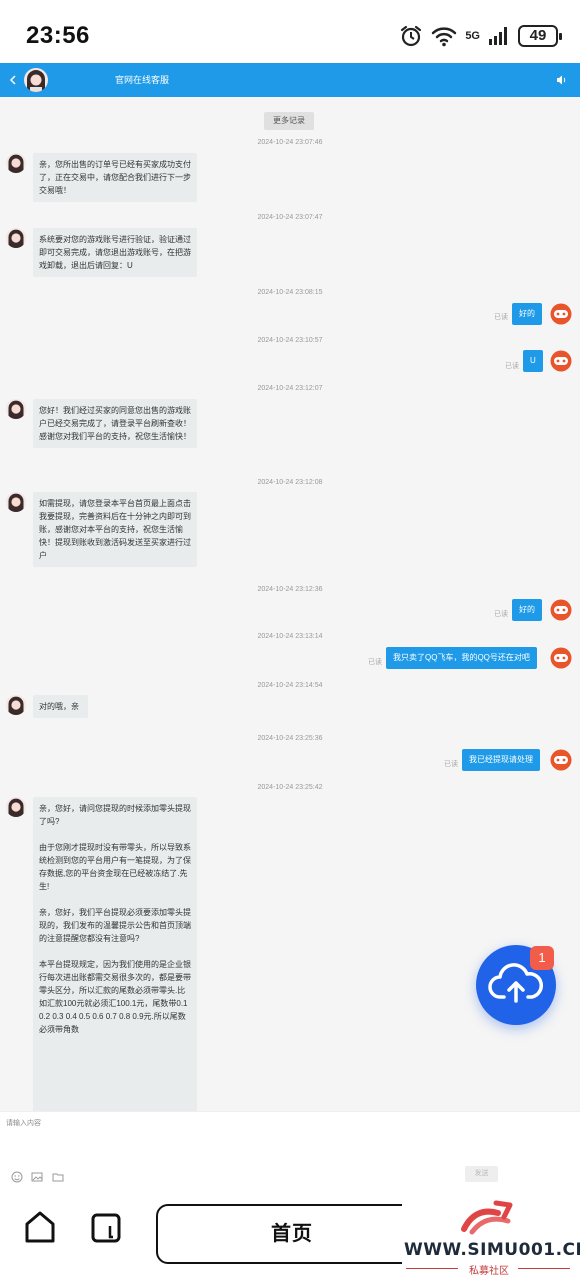  I want to click on wifi-icon, so click(444, 37).